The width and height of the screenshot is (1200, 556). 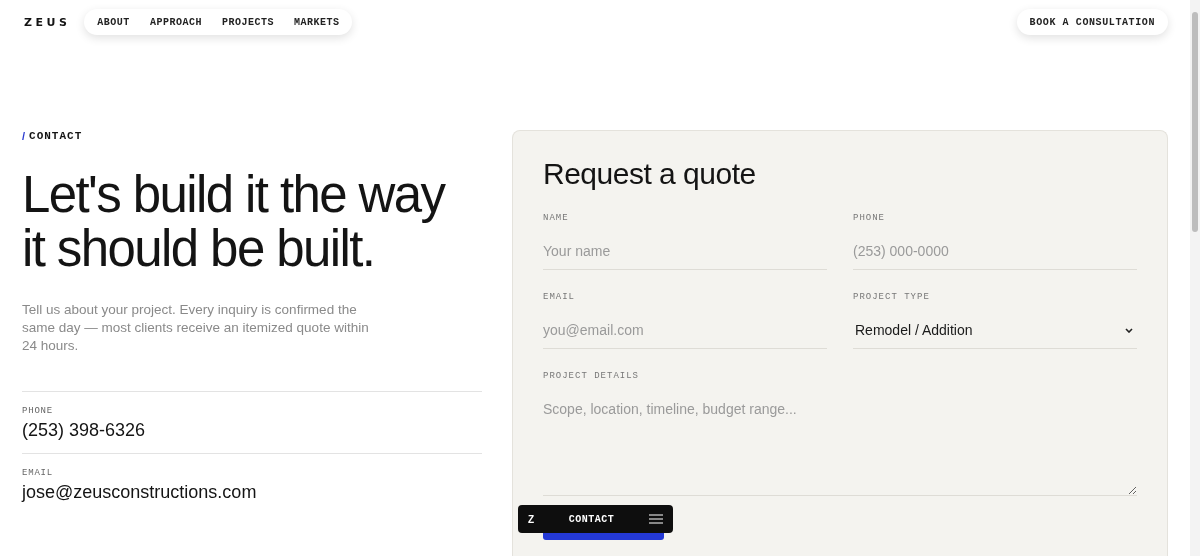 I want to click on slash-mark: /, so click(x=24, y=136).